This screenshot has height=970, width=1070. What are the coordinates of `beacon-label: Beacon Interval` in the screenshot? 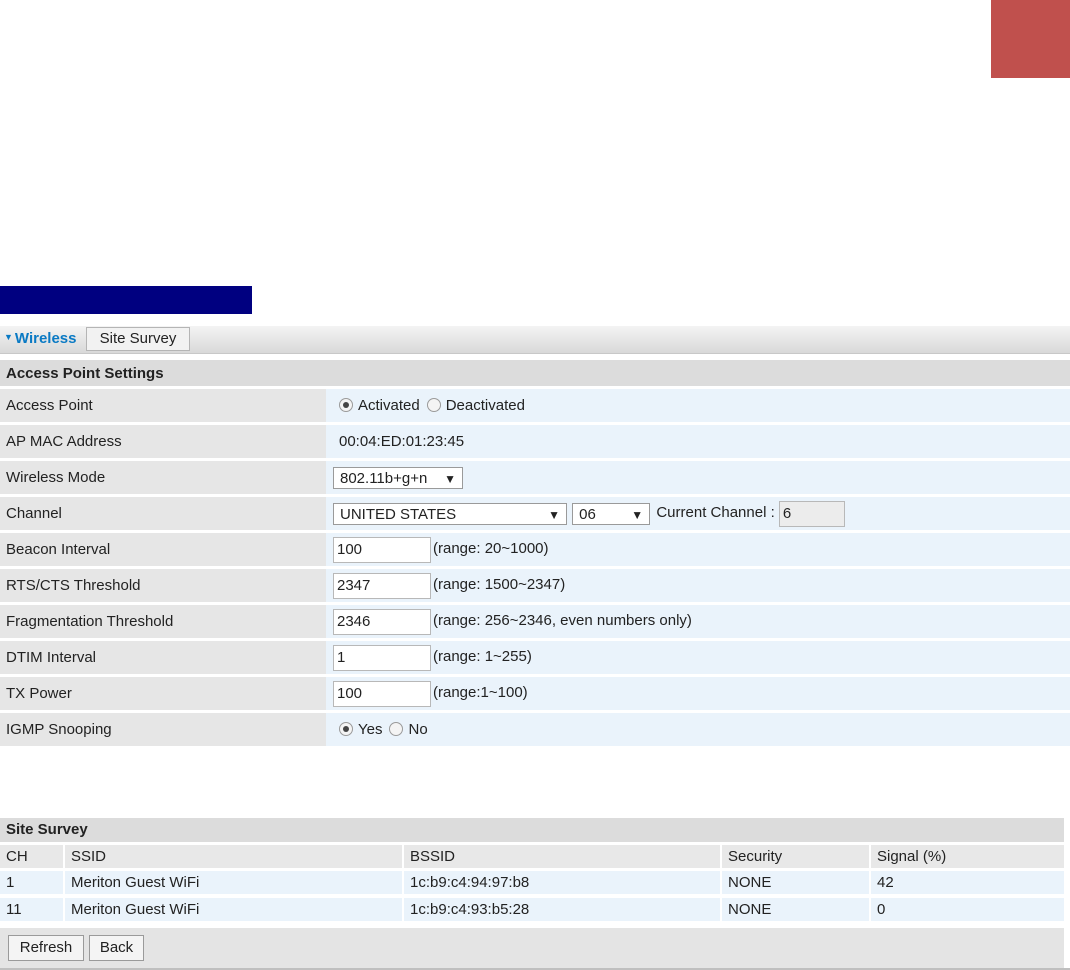 It's located at (163, 549).